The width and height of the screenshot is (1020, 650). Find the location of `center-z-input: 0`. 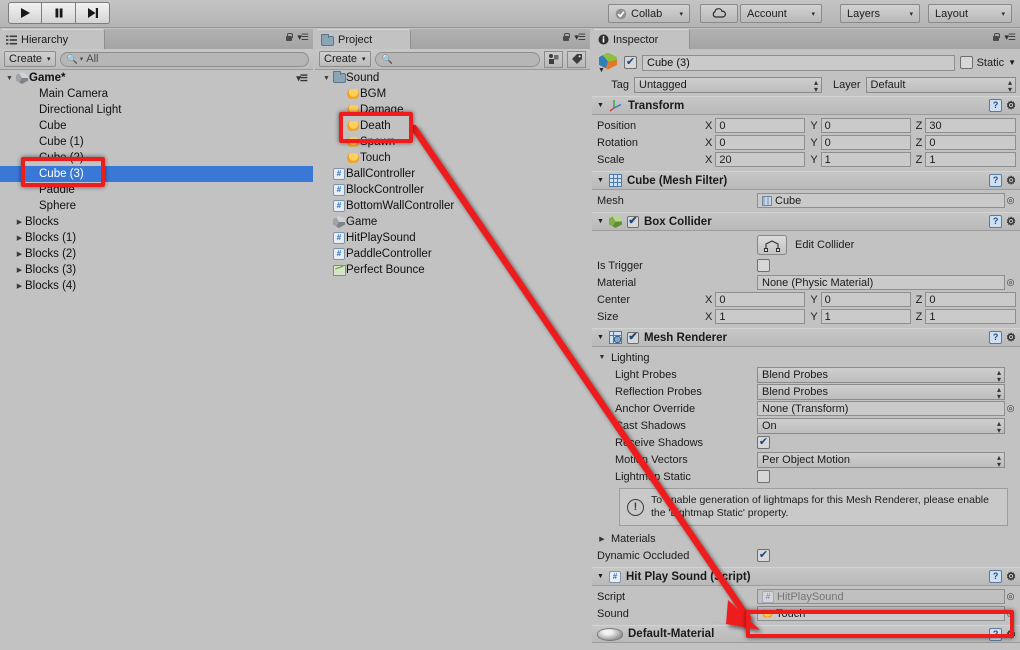

center-z-input: 0 is located at coordinates (970, 299).